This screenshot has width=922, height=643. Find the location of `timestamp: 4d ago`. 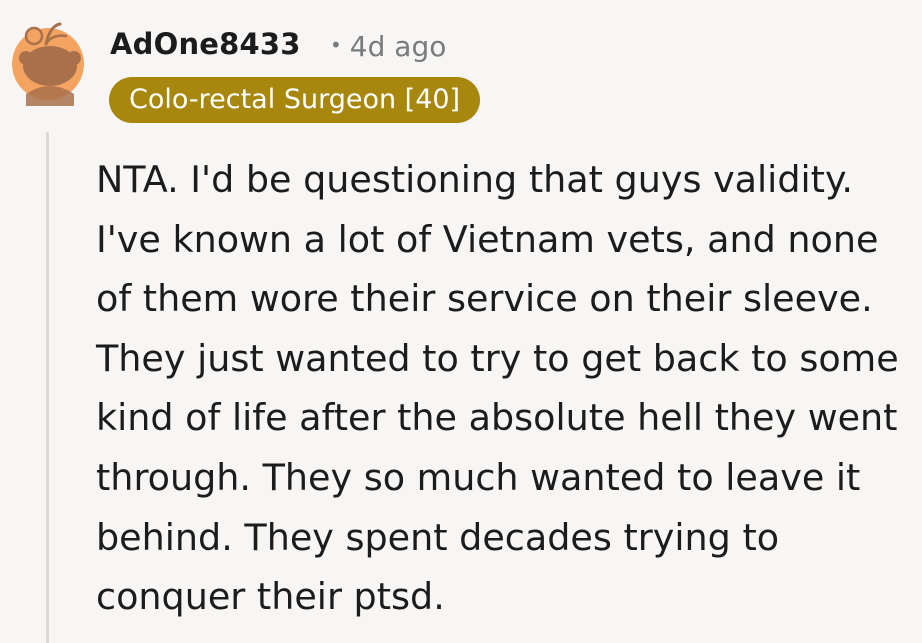

timestamp: 4d ago is located at coordinates (398, 46).